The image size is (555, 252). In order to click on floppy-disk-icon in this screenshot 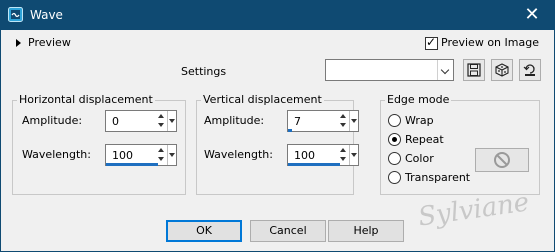, I will do `click(474, 70)`.